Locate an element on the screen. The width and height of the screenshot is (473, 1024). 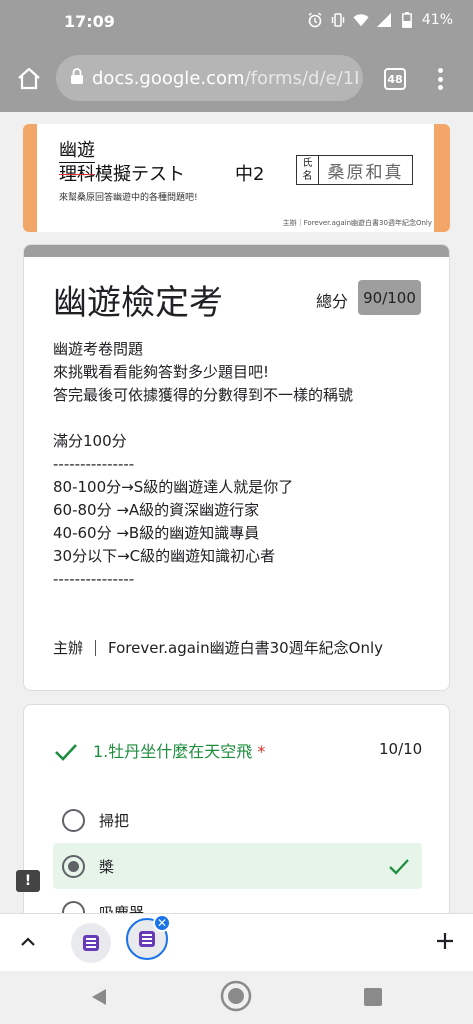
banner-name-value: 桑原和真 is located at coordinates (365, 172).